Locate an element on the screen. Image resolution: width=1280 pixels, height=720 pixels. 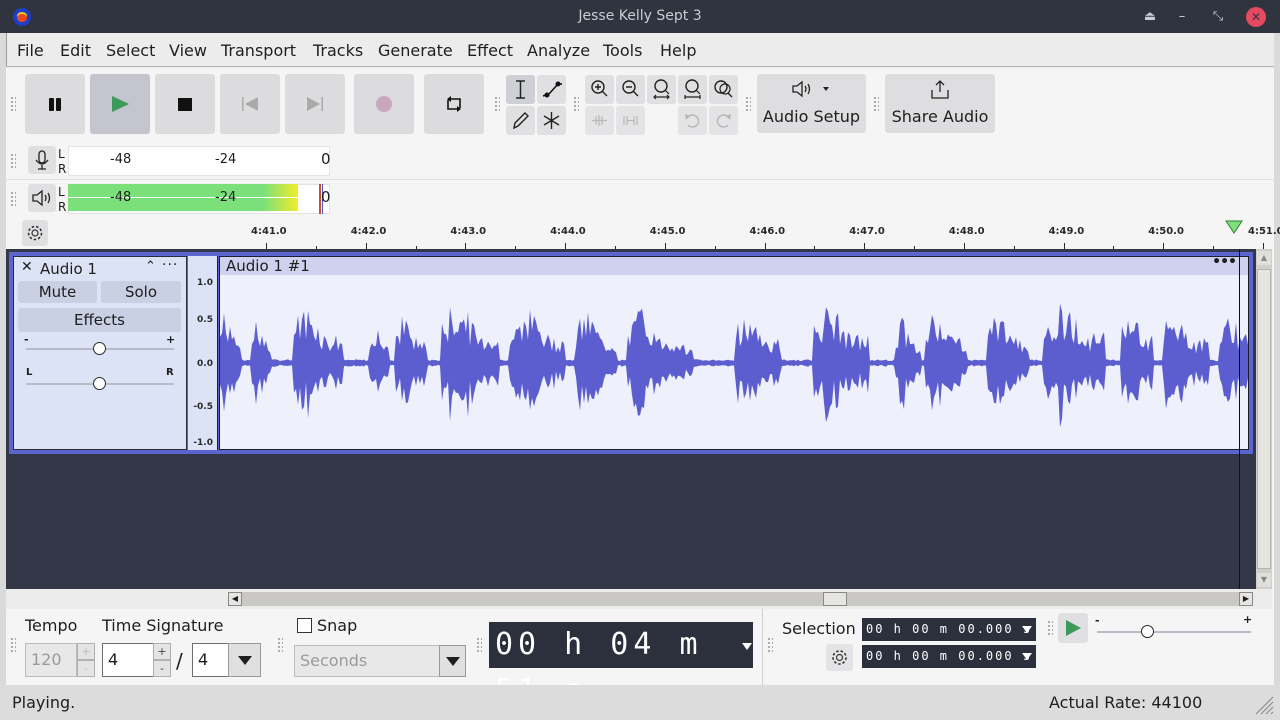
snap-unit-dropdown-button is located at coordinates (452, 661).